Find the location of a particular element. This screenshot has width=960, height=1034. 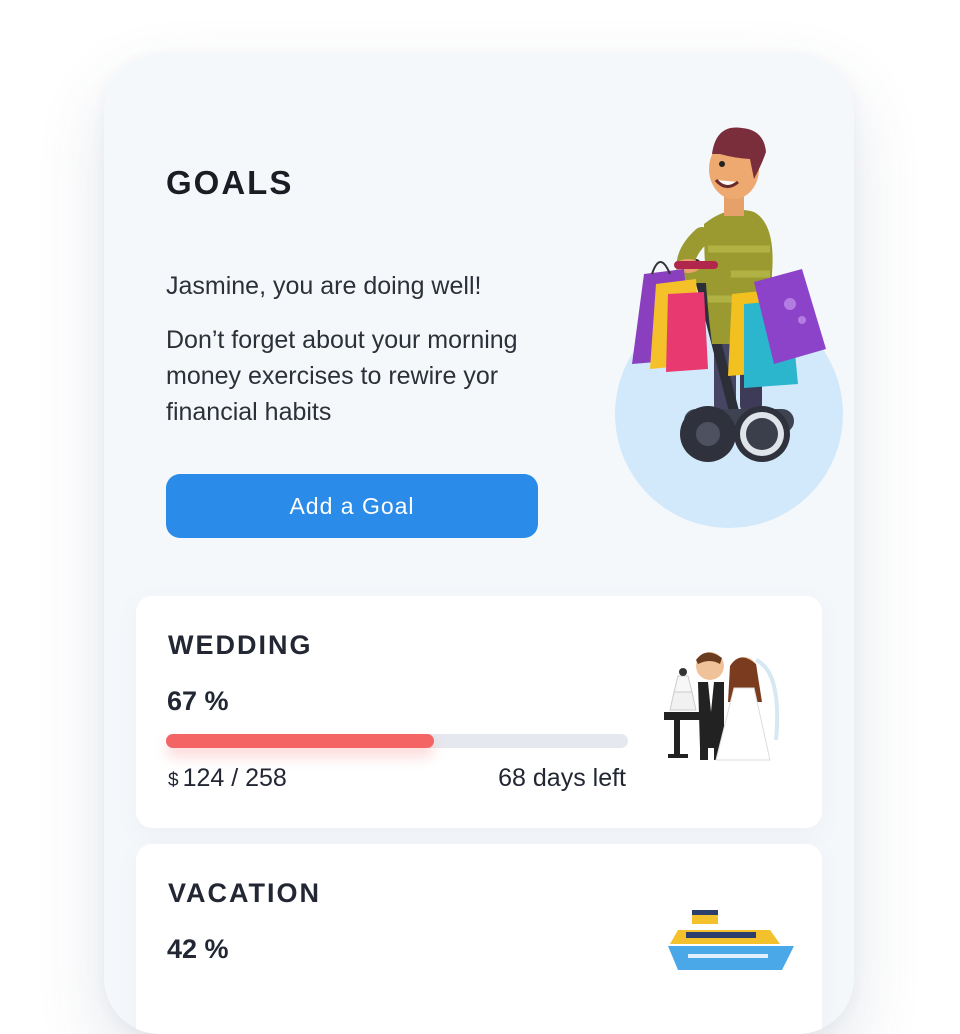

progress-fill is located at coordinates (300, 741).